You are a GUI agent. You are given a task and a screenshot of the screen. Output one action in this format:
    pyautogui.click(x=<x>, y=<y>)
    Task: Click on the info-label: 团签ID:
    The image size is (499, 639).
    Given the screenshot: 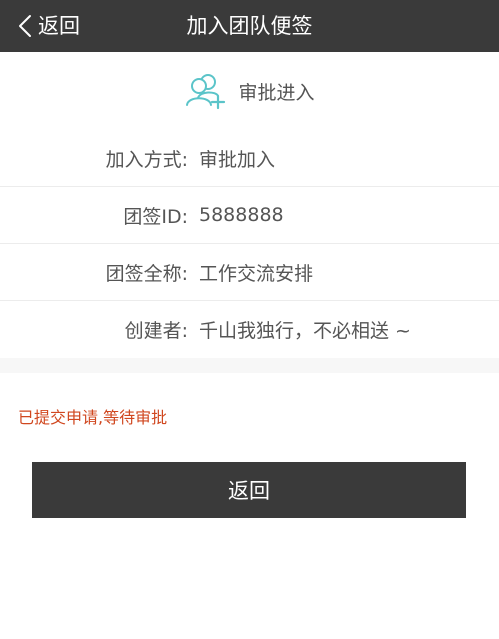 What is the action you would take?
    pyautogui.click(x=155, y=216)
    